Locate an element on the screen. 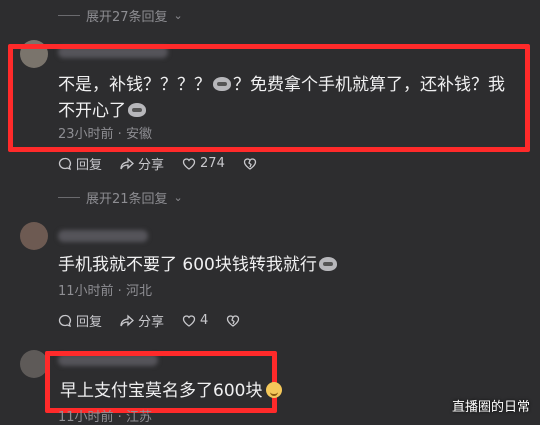 Image resolution: width=540 pixels, height=425 pixels. expand-replies-1: 展开27条回复 ⌄ is located at coordinates (120, 15).